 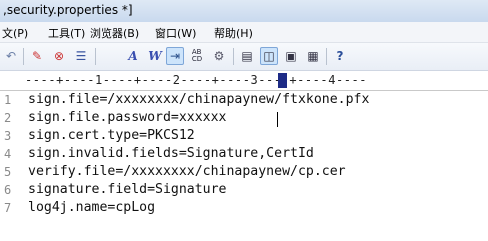 I want to click on line-text: sign.file.password=xxxxxx, so click(x=127, y=117).